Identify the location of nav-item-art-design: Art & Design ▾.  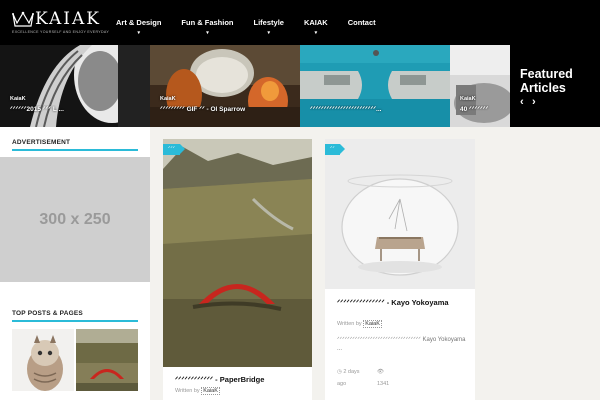
(138, 27).